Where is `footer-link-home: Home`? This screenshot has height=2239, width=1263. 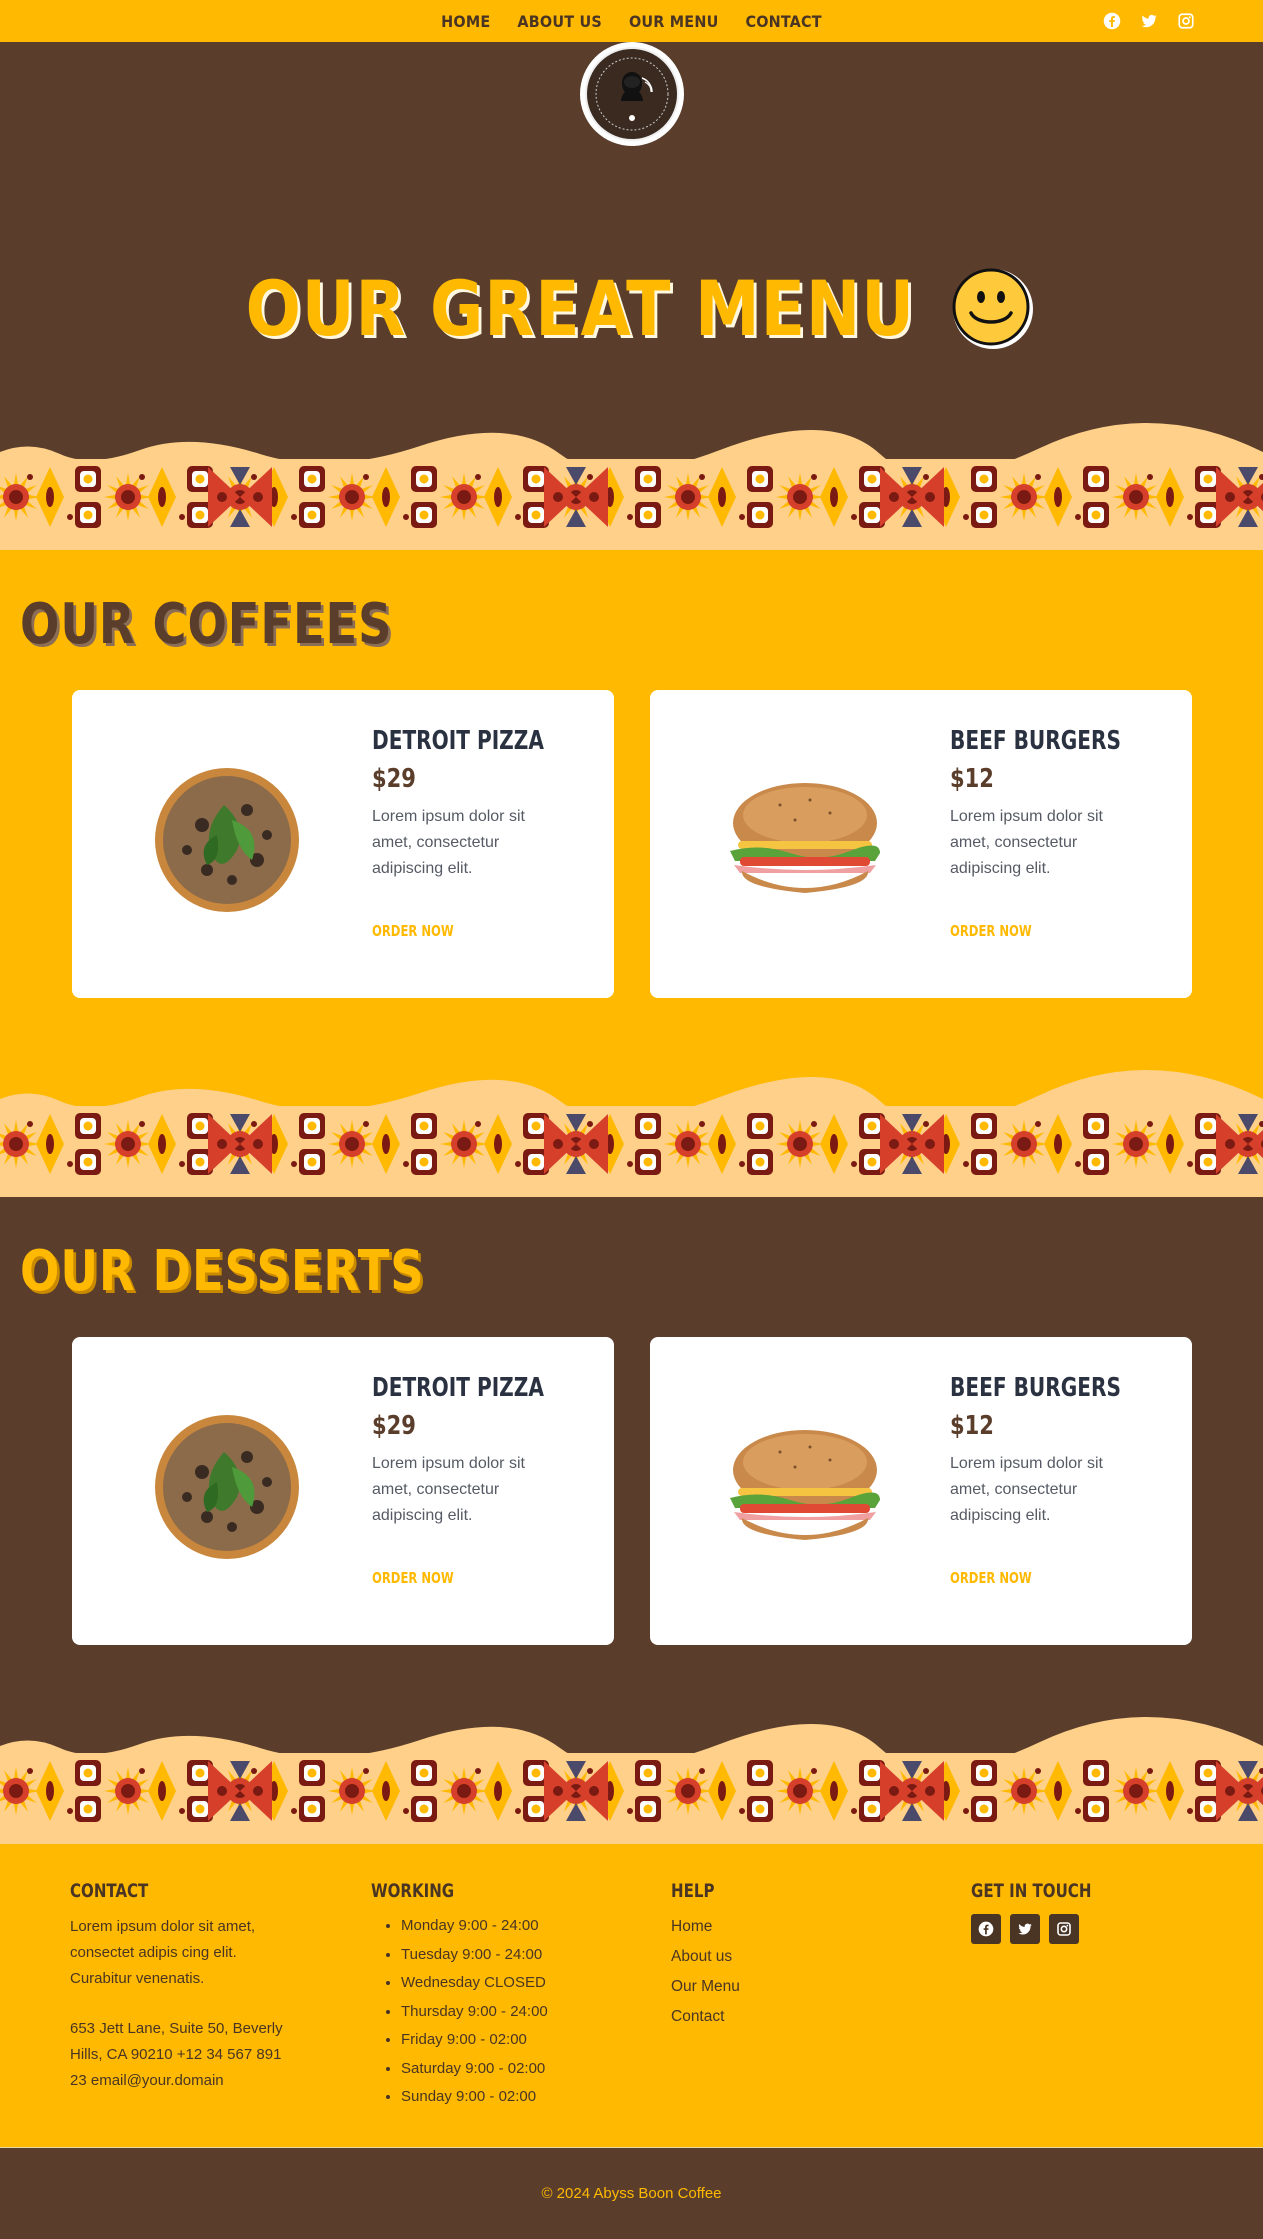
footer-link-home: Home is located at coordinates (771, 1927).